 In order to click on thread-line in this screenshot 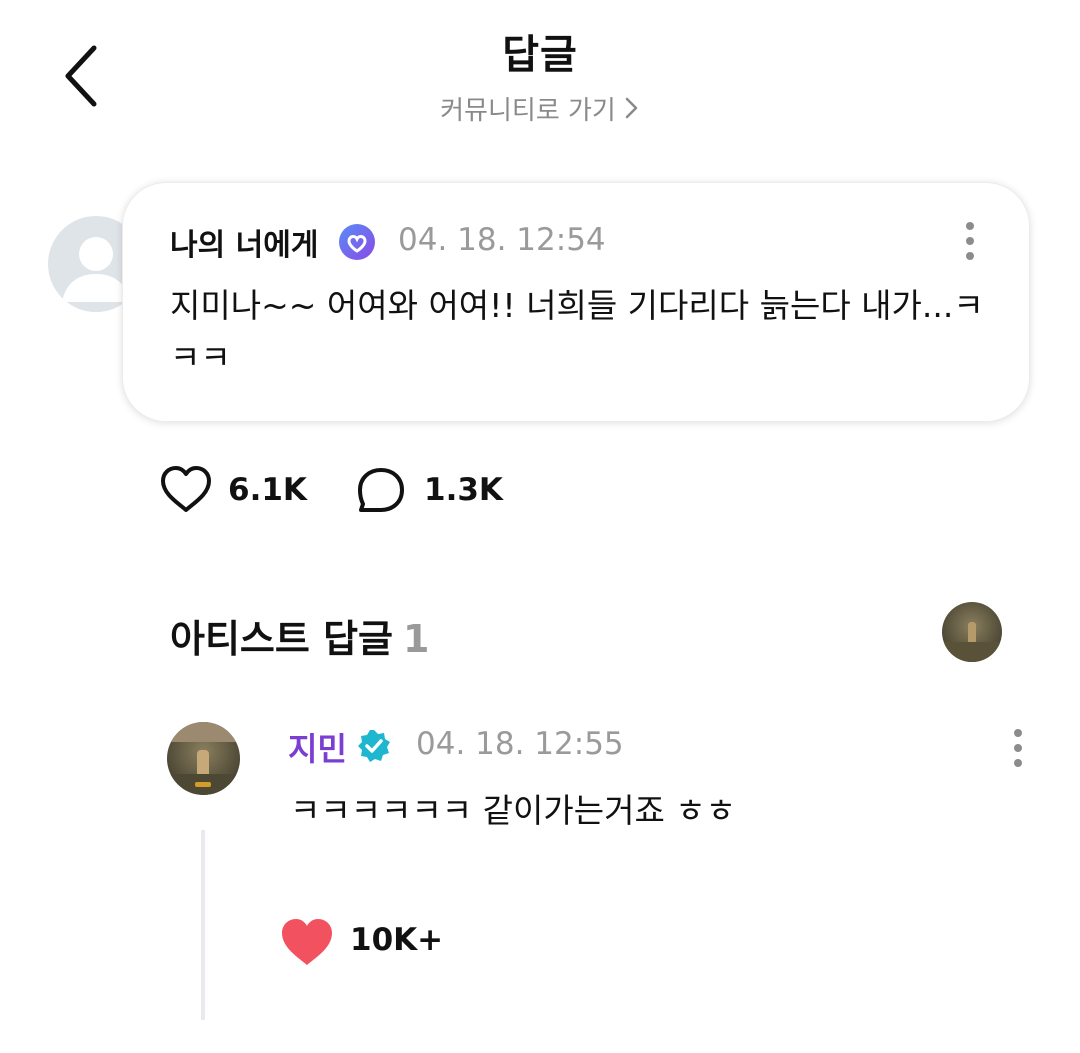, I will do `click(203, 925)`.